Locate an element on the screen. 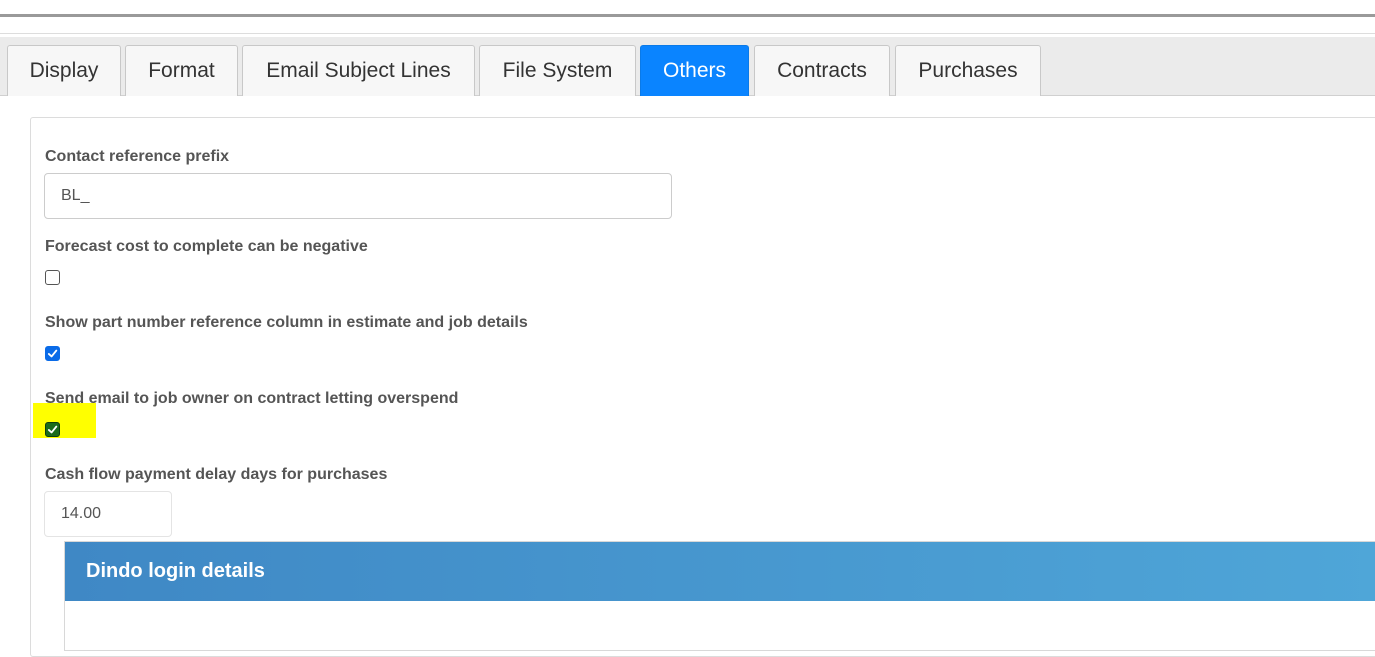  top-divider is located at coordinates (687, 15).